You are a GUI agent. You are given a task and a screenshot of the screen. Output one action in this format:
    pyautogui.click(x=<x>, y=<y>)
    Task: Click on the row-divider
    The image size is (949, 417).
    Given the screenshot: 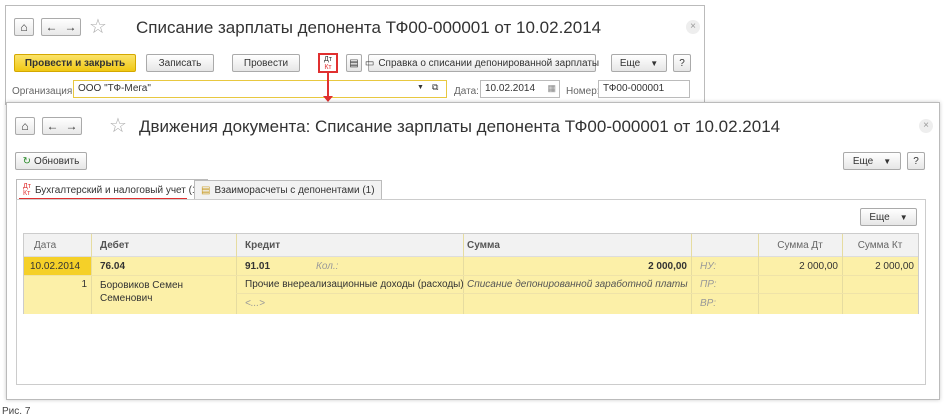 What is the action you would take?
    pyautogui.click(x=577, y=293)
    